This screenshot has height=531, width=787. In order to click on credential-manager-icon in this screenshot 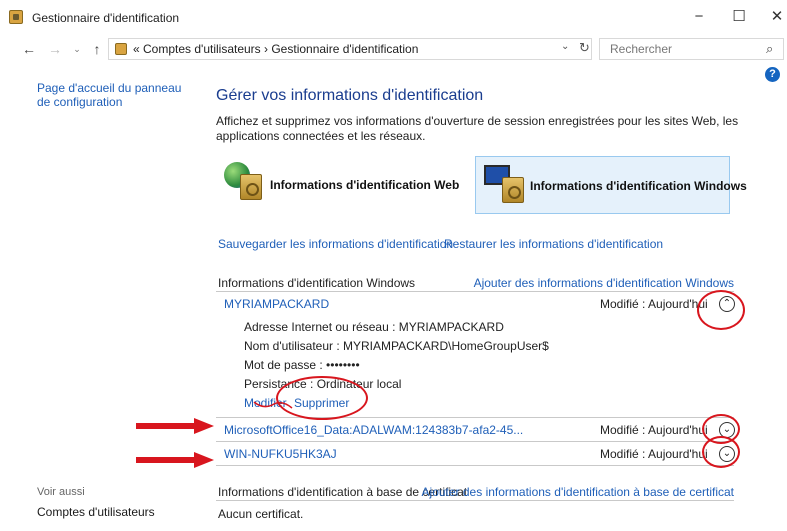, I will do `click(16, 17)`.